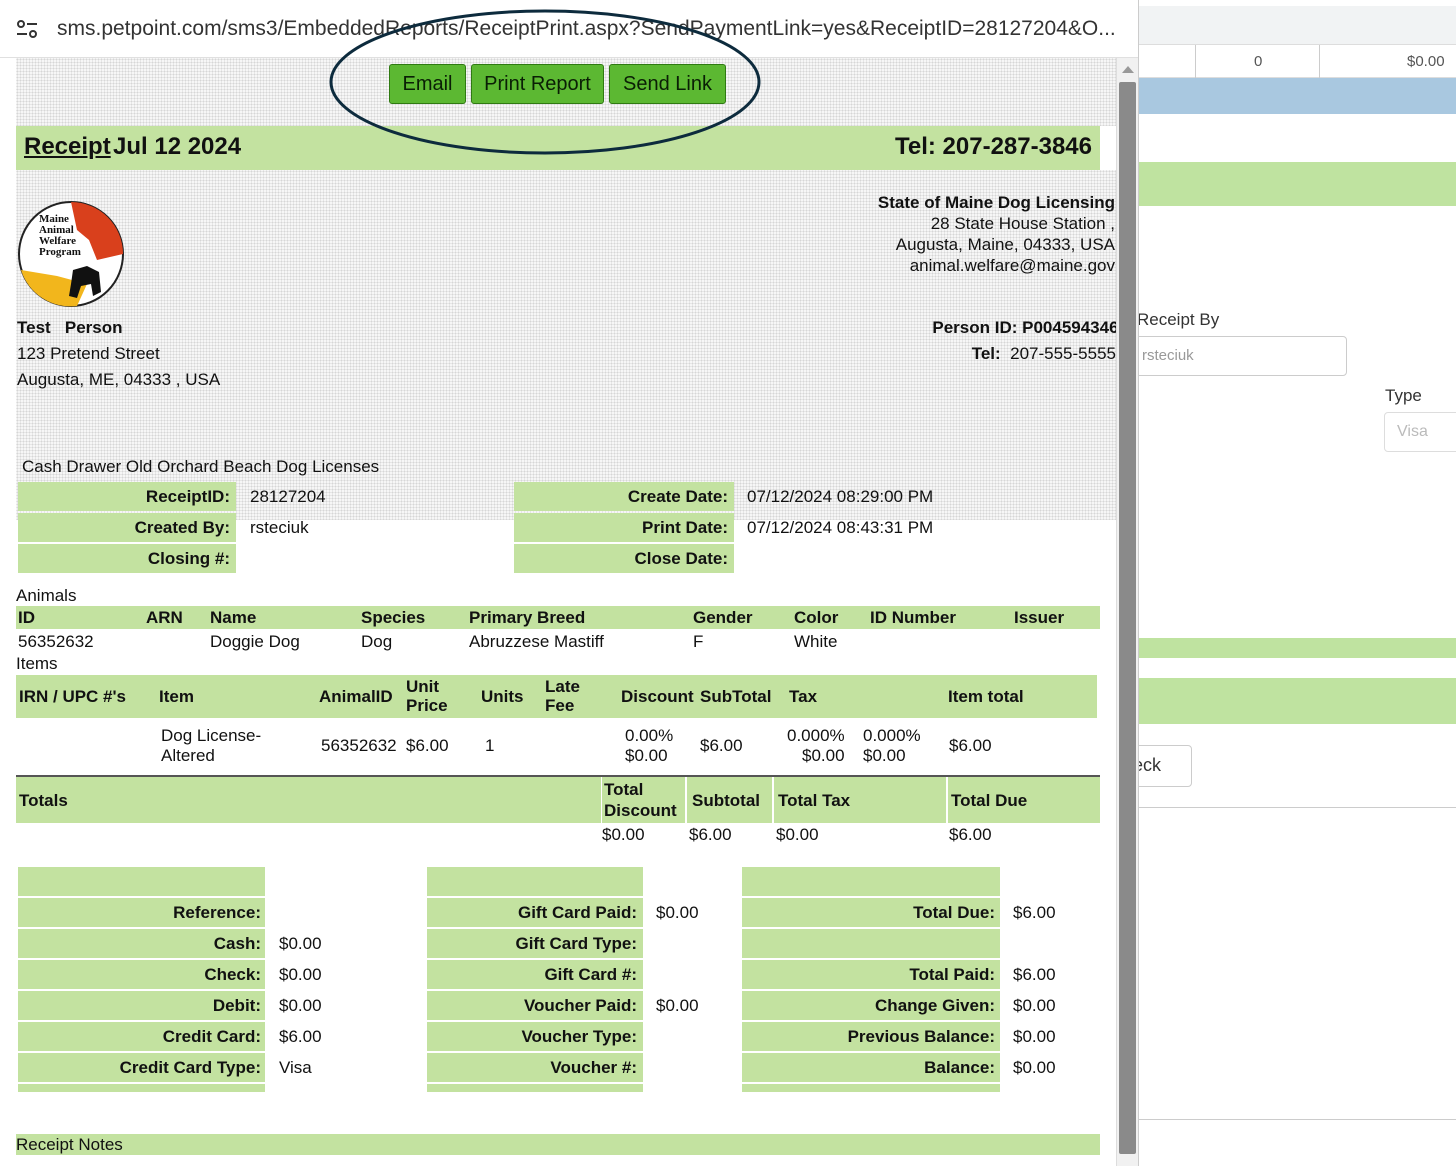  What do you see at coordinates (562, 696) in the screenshot?
I see `items-col-late-fee: Late Fee` at bounding box center [562, 696].